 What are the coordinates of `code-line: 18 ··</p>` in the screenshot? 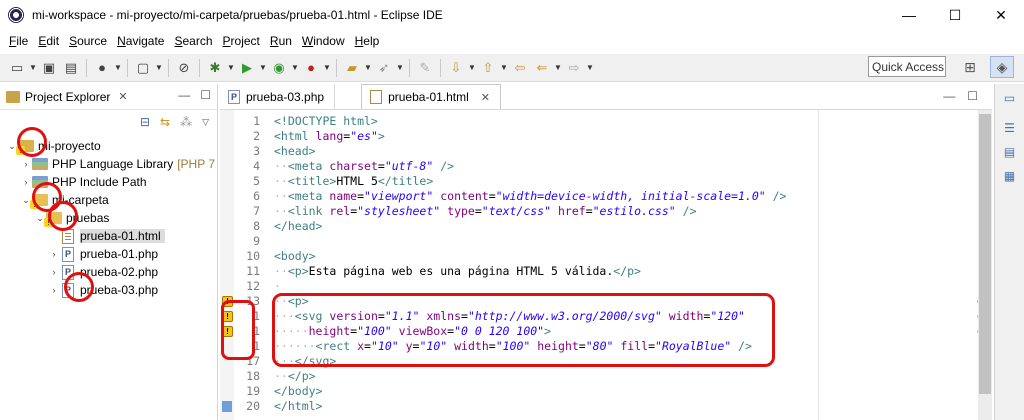 It's located at (599, 376).